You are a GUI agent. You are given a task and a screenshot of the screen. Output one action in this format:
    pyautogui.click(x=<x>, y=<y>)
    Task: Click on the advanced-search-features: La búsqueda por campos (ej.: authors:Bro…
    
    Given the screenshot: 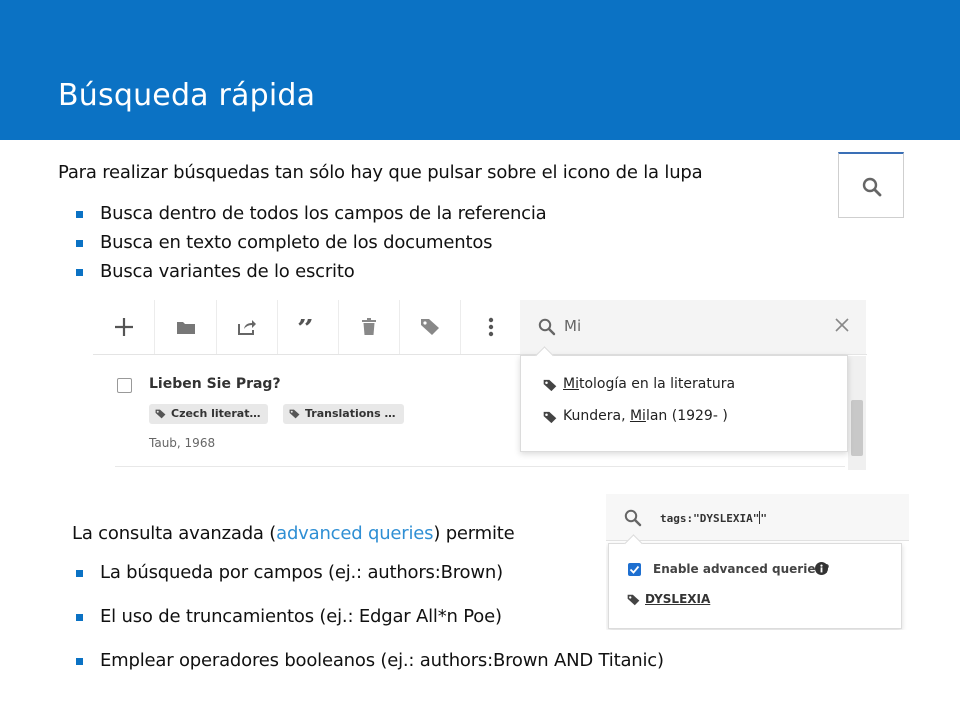 What is the action you would take?
    pyautogui.click(x=367, y=628)
    